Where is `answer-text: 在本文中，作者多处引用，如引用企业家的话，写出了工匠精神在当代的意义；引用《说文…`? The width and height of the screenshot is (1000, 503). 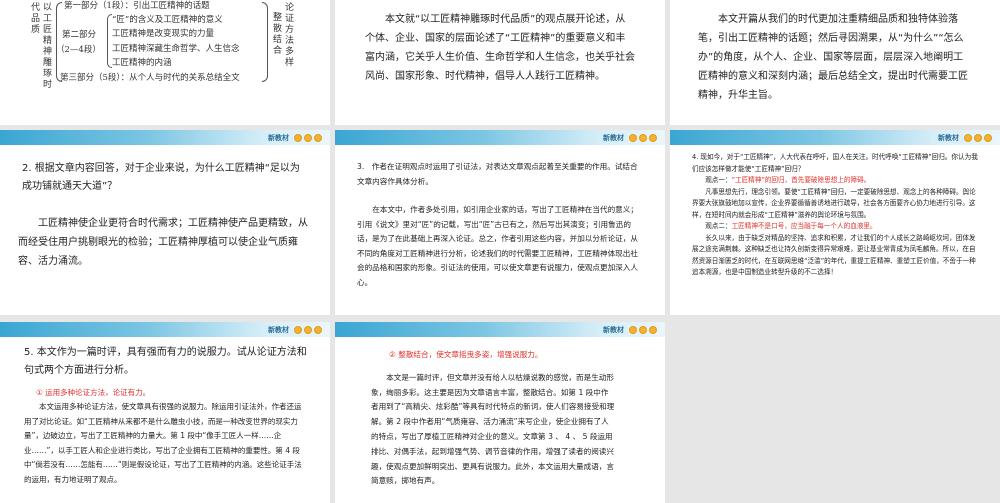 answer-text: 在本文中，作者多处引用，如引用企业家的话，写出了工匠精神在当代的意义；引用《说文… is located at coordinates (497, 246).